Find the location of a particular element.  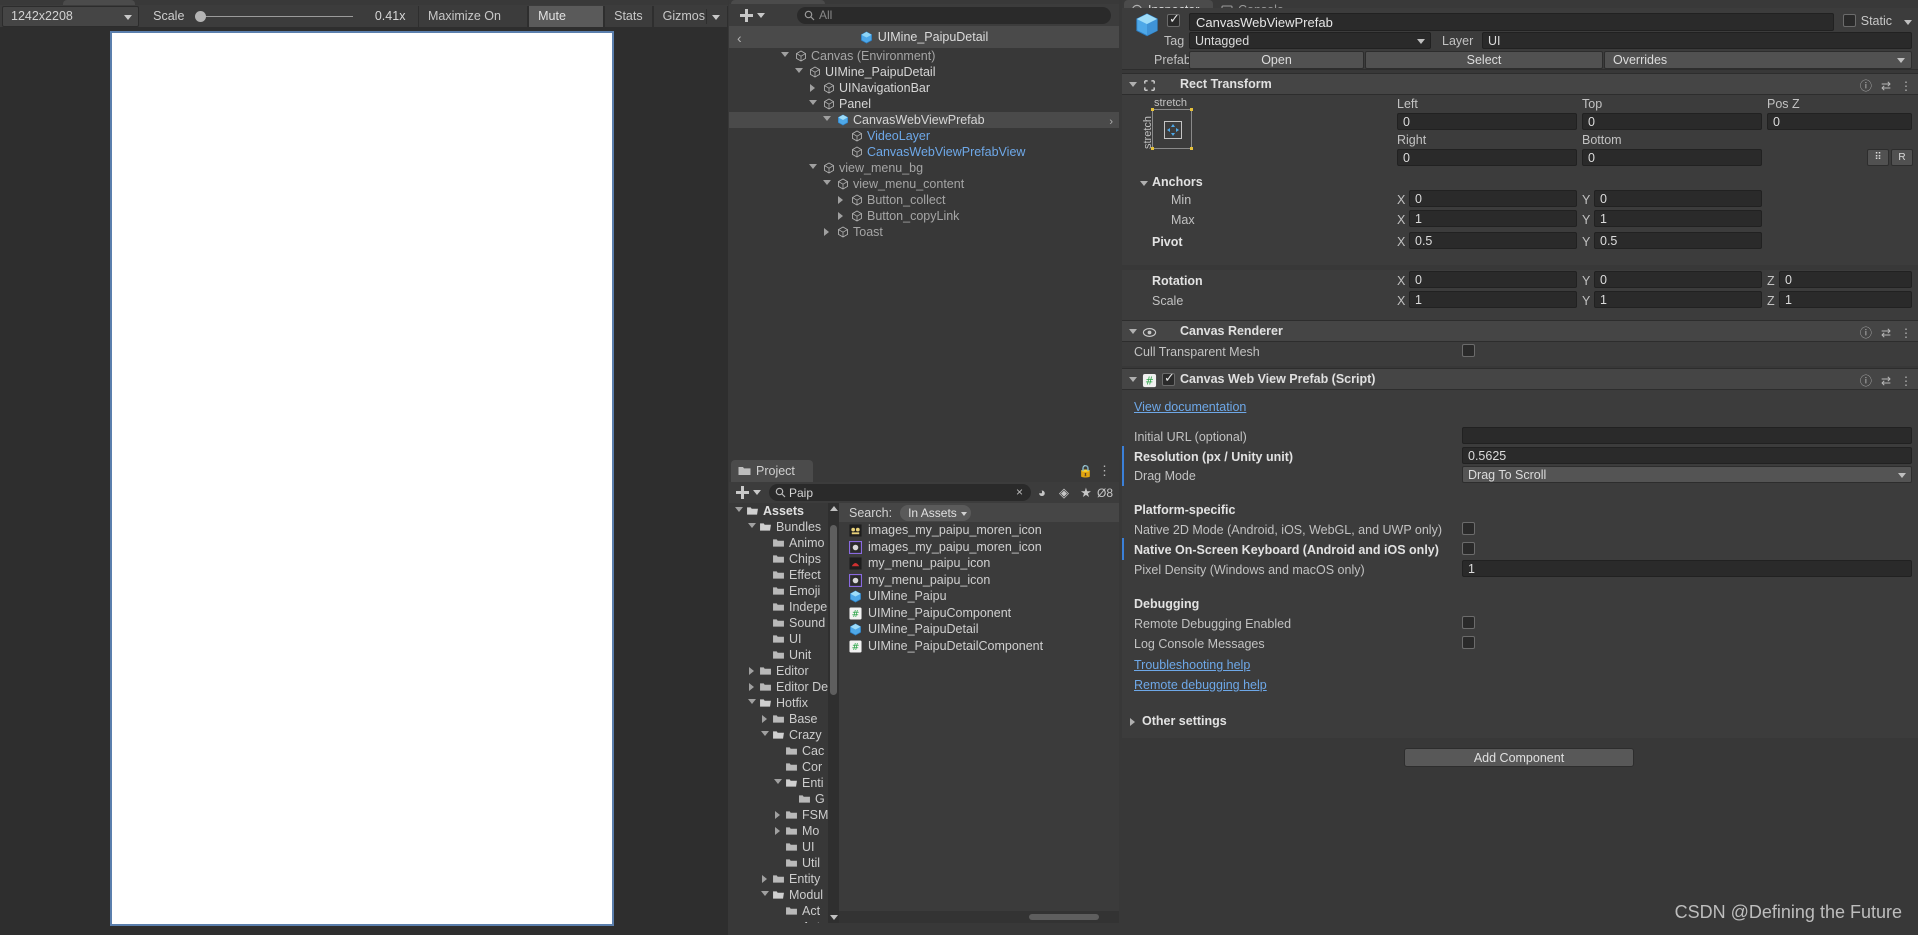

project-folder-act: Act is located at coordinates (784, 921).